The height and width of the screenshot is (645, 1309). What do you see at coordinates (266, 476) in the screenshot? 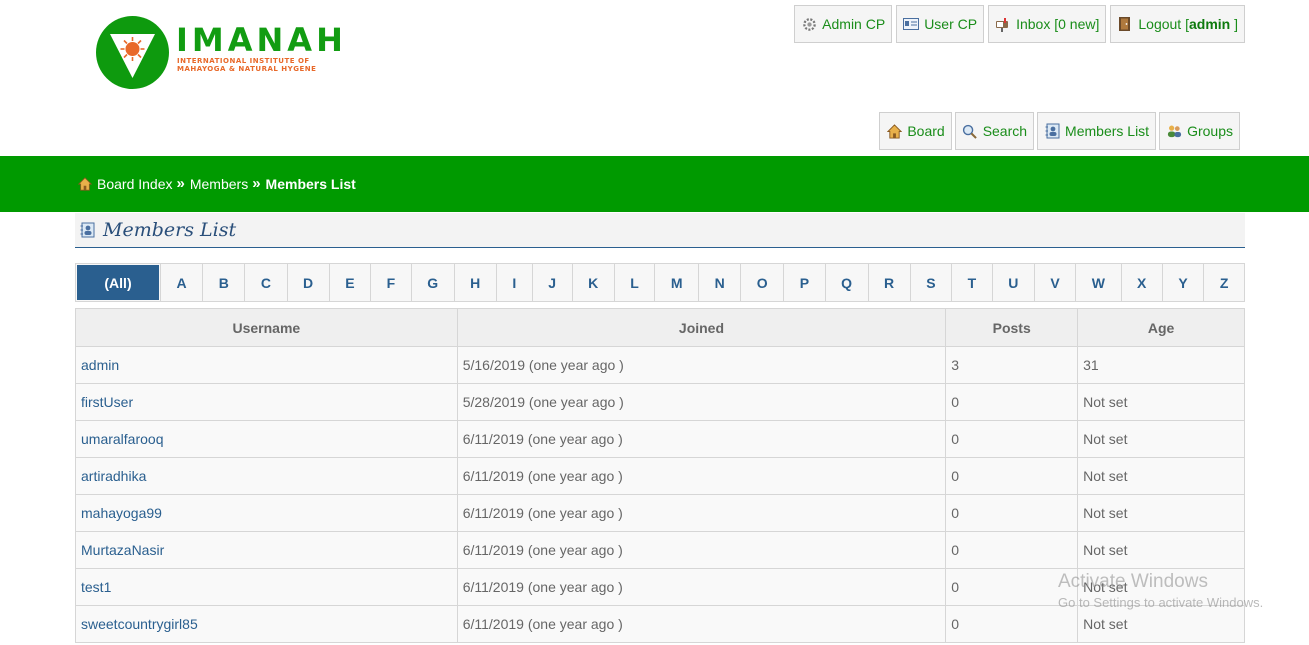
I see `username-cell: artiradhika` at bounding box center [266, 476].